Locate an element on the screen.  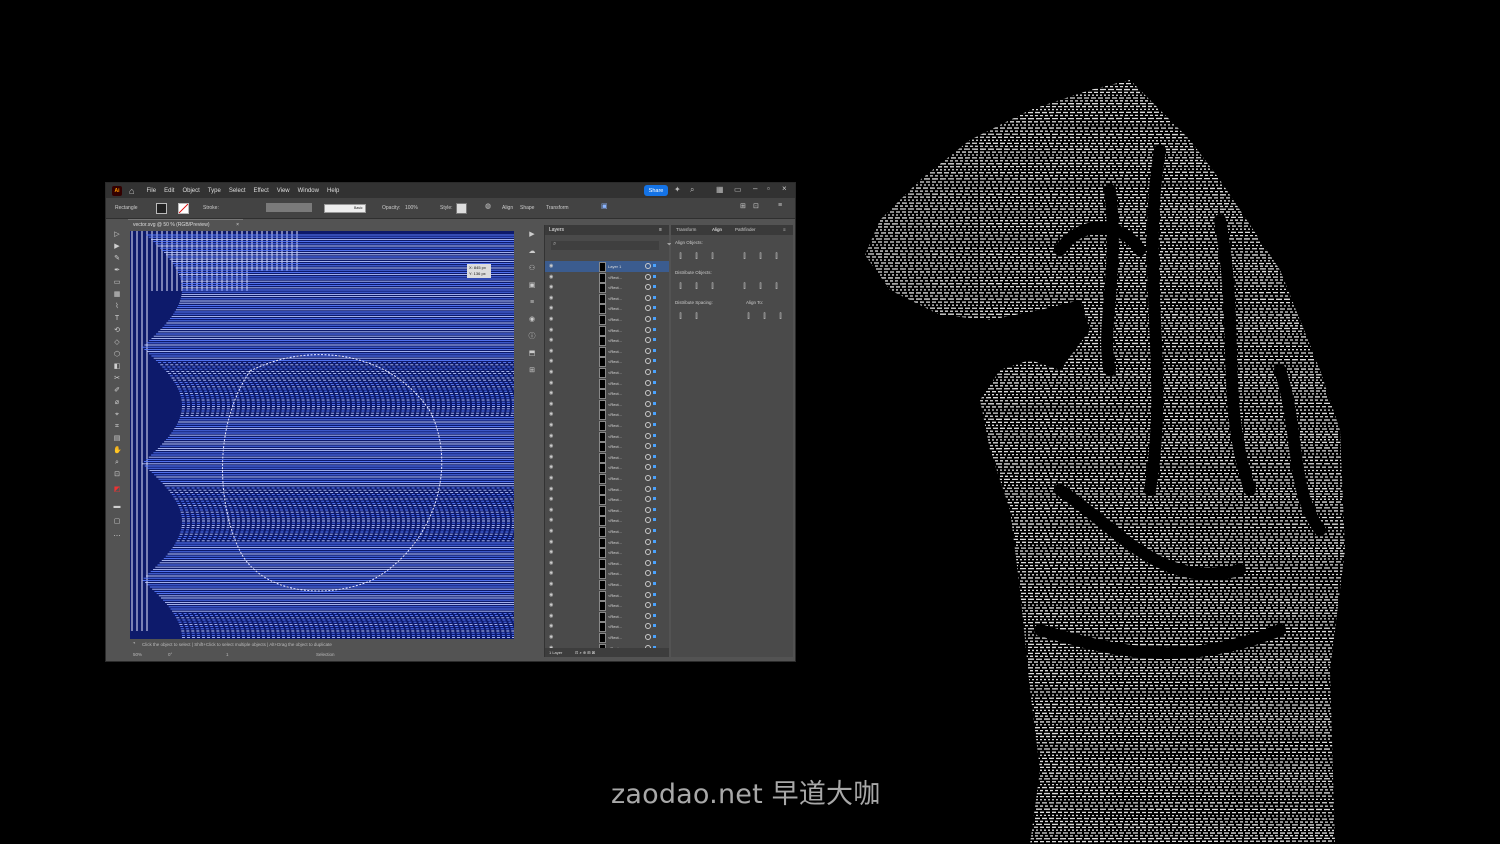
tool-icon: T is located at coordinates (117, 319).